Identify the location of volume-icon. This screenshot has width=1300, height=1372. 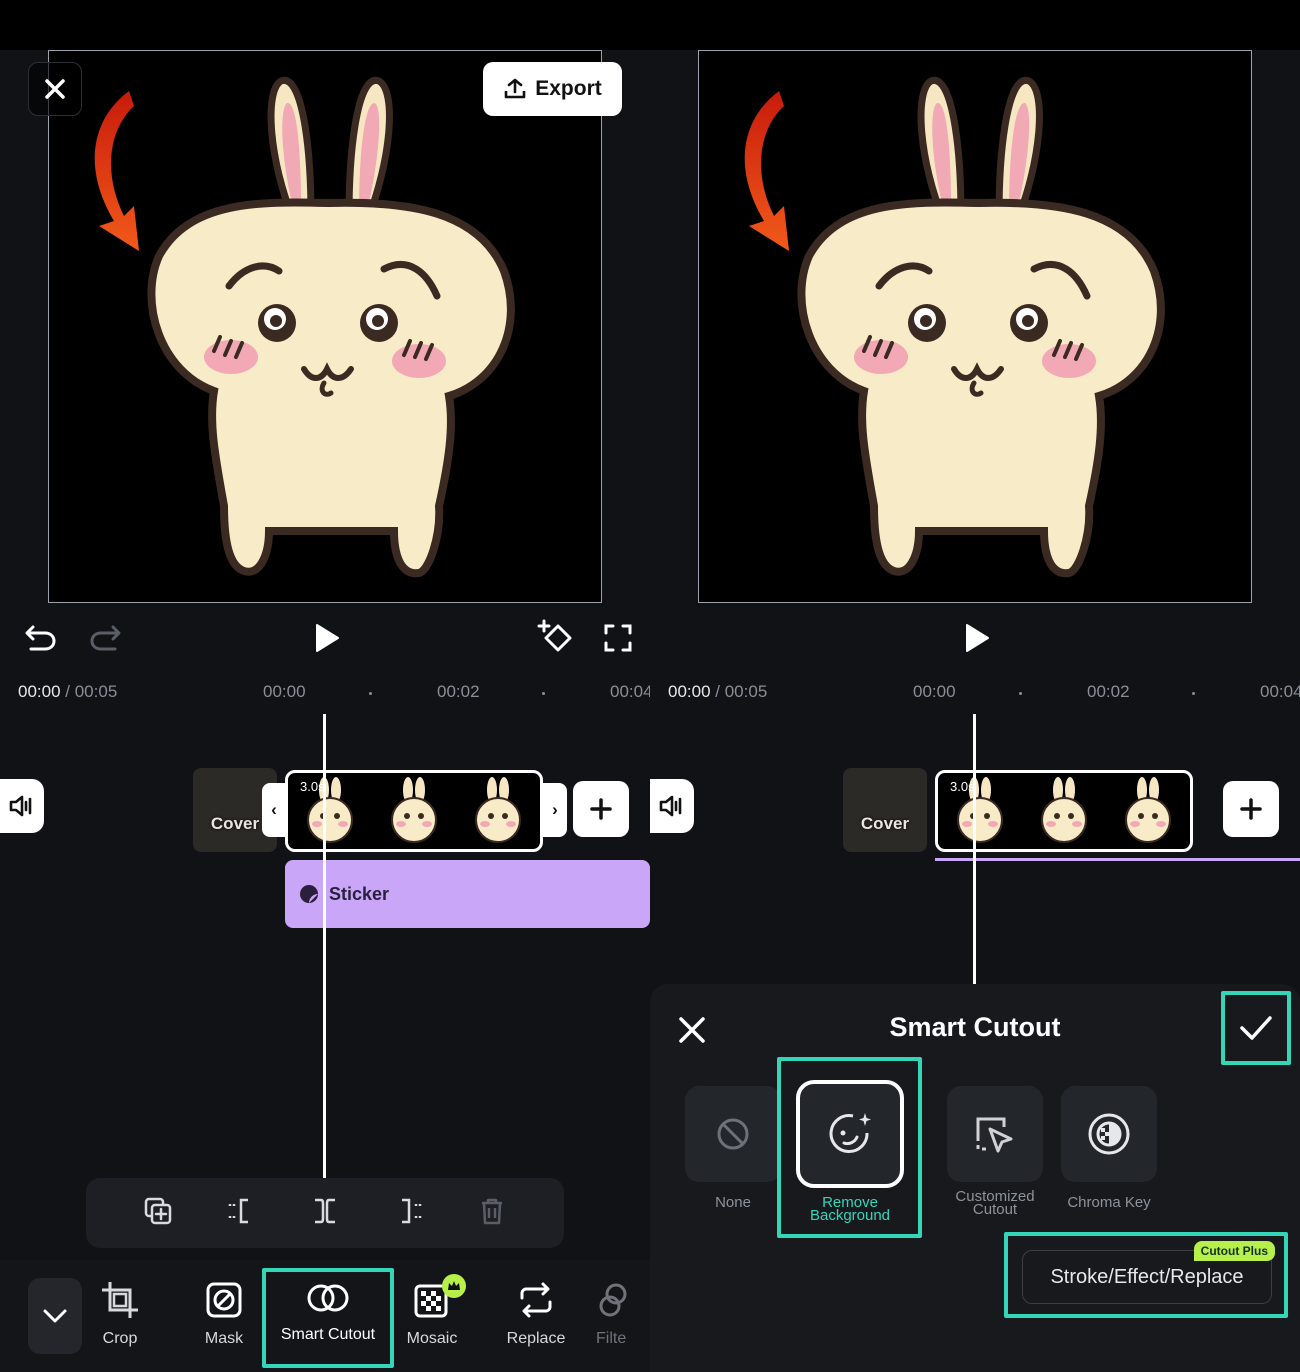
(670, 806).